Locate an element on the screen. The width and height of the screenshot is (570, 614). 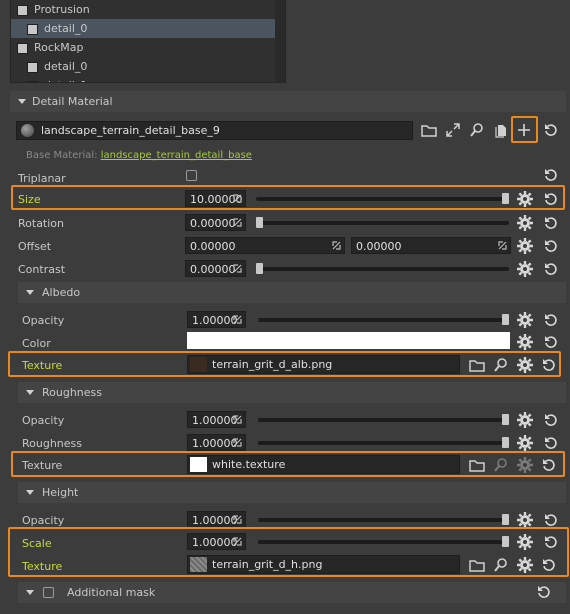
tree-item-detail-0: detail_0 is located at coordinates (143, 66).